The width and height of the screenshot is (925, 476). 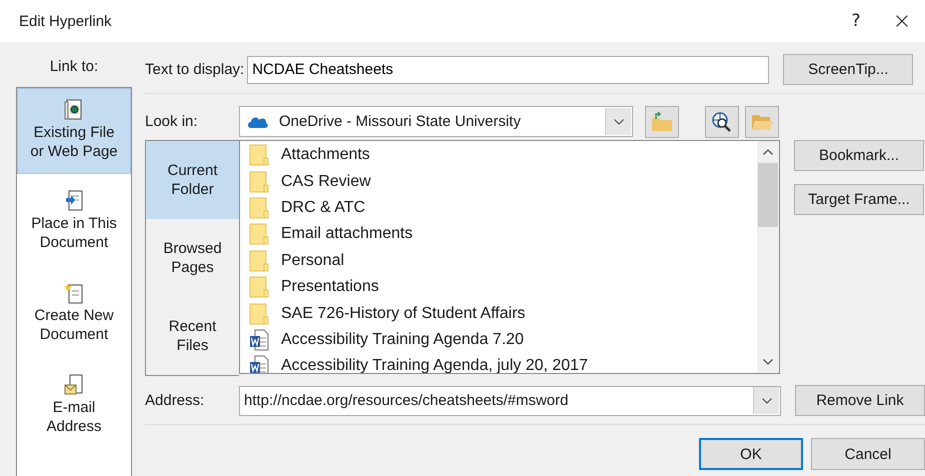 I want to click on browse-web-button, so click(x=722, y=122).